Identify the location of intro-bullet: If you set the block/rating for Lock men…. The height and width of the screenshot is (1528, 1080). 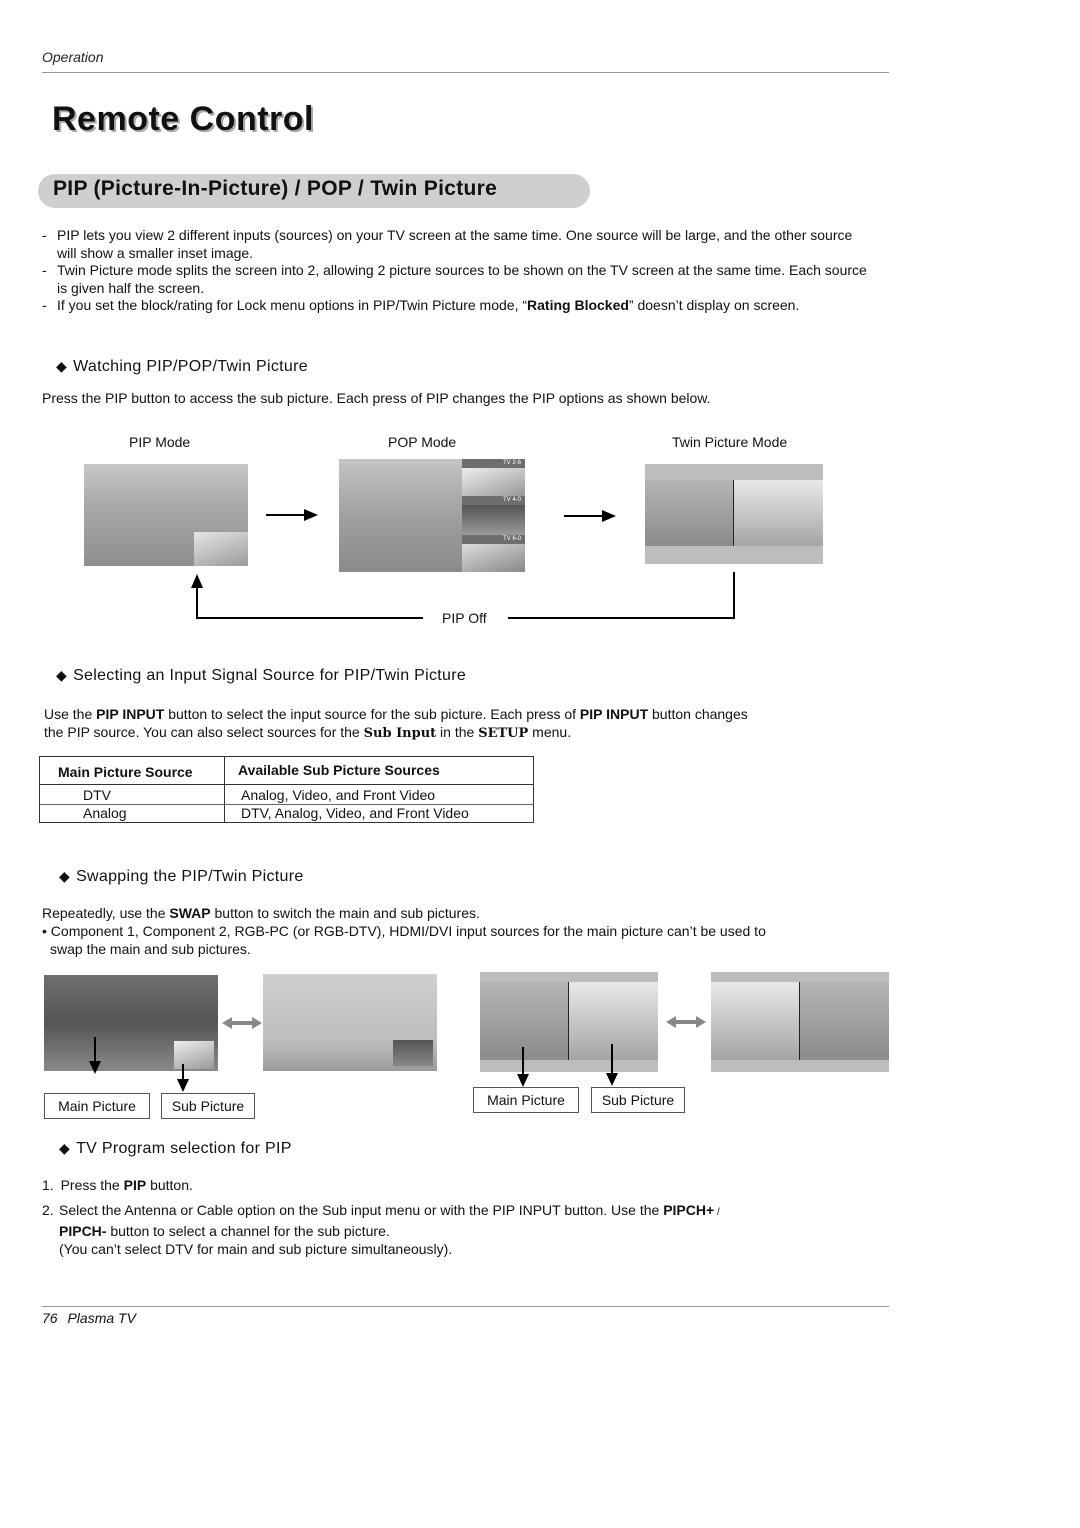
(457, 306).